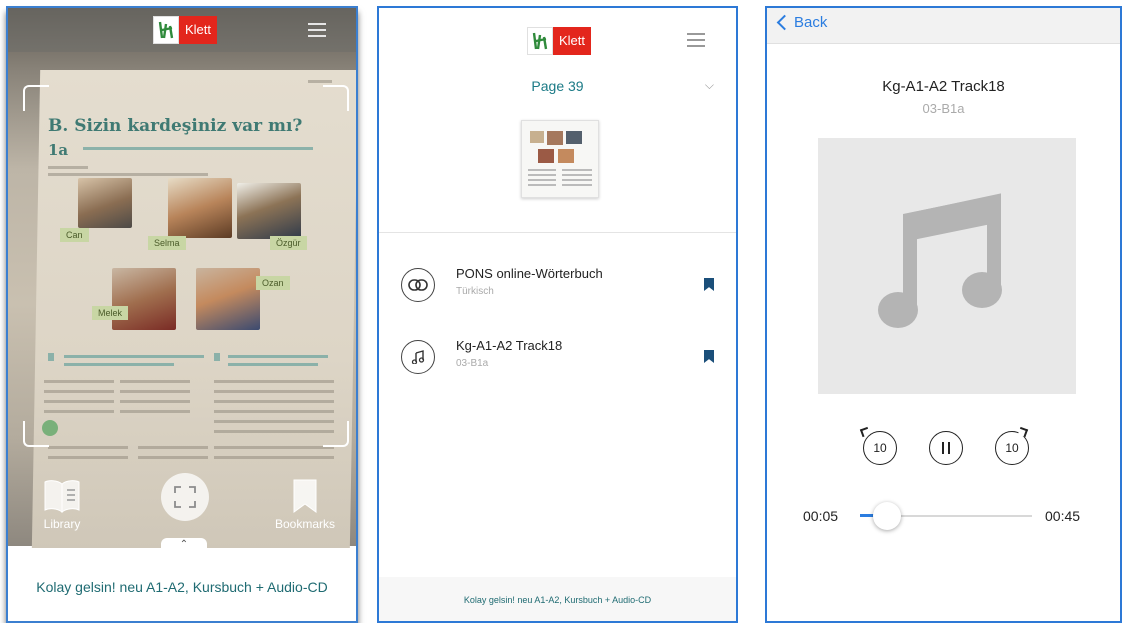  What do you see at coordinates (709, 85) in the screenshot?
I see `chevron-down-icon: ⌵` at bounding box center [709, 85].